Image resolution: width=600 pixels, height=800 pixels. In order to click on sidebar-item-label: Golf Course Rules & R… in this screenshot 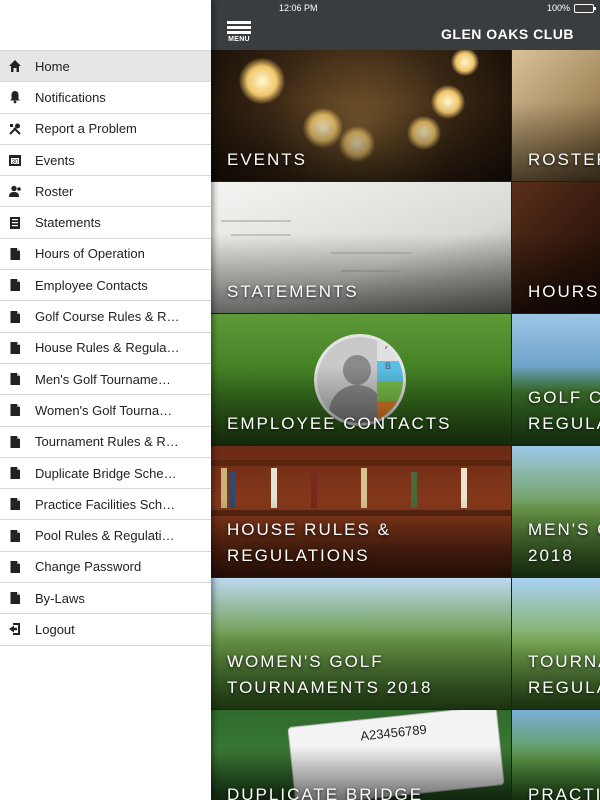, I will do `click(107, 317)`.